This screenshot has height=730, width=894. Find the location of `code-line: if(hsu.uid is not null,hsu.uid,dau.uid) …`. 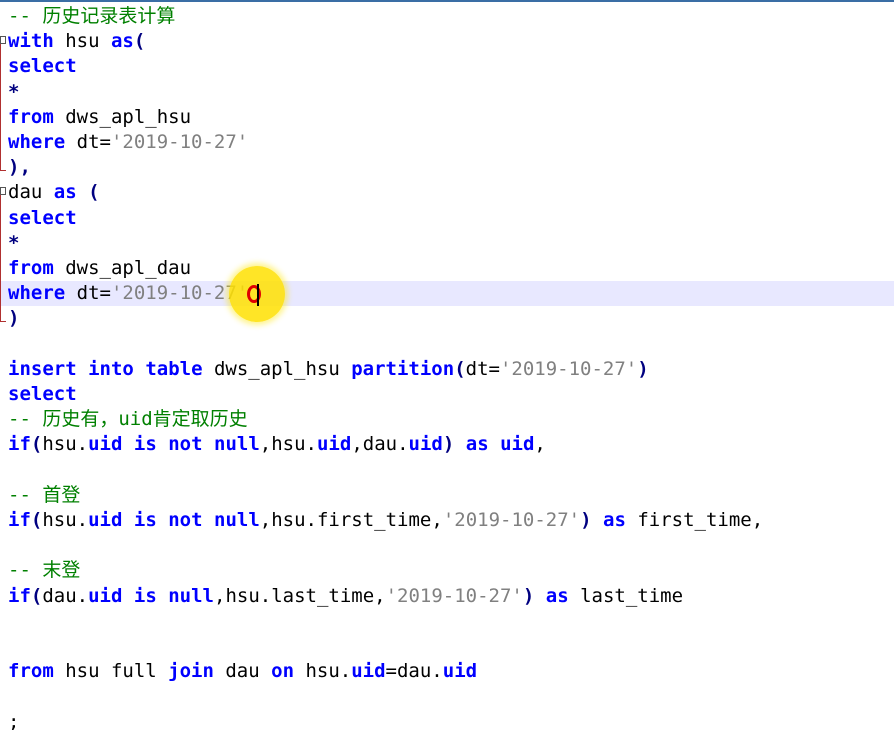

code-line: if(hsu.uid is not null,hsu.uid,dau.uid) … is located at coordinates (447, 444).